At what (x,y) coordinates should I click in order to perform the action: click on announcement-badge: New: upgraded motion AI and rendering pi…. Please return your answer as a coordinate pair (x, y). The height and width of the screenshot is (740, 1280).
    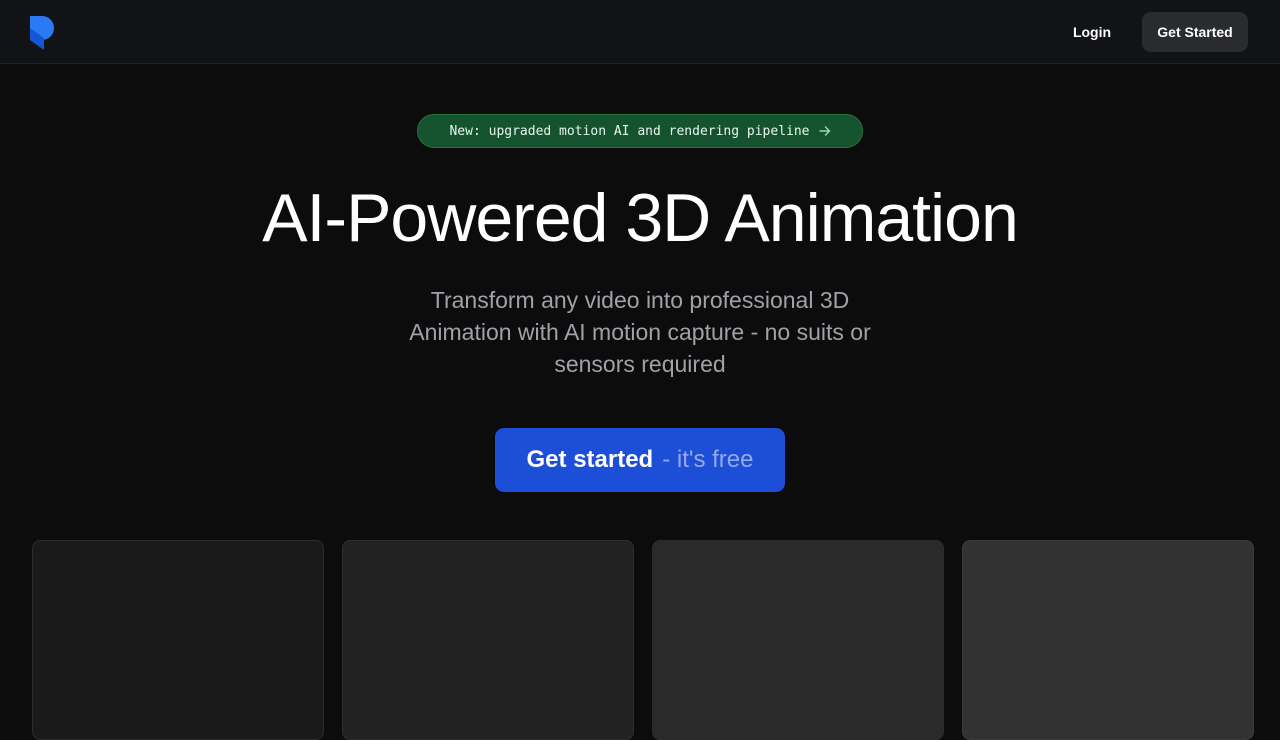
    Looking at the image, I should click on (640, 131).